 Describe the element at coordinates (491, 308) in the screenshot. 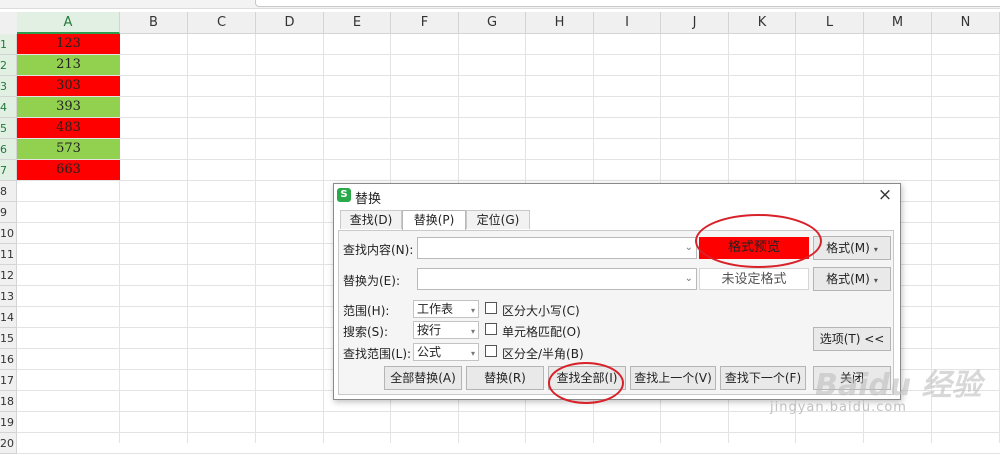

I see `match-case-checkbox` at that location.